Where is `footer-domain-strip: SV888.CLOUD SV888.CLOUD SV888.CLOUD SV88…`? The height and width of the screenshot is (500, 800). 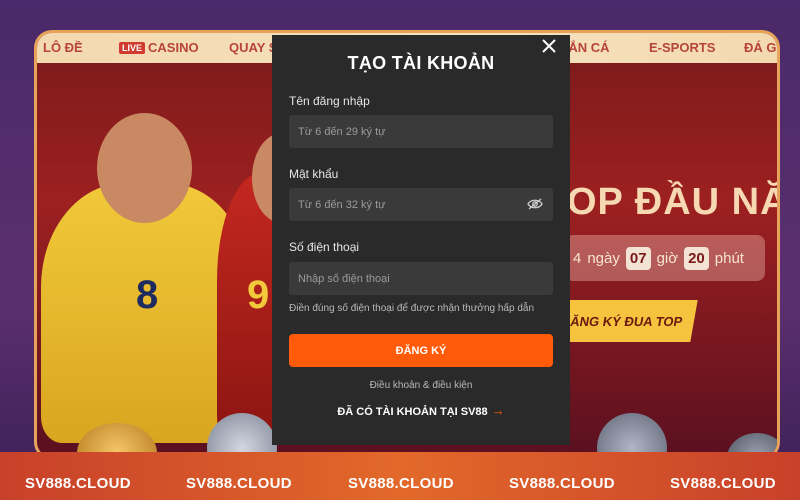 footer-domain-strip: SV888.CLOUD SV888.CLOUD SV888.CLOUD SV88… is located at coordinates (400, 476).